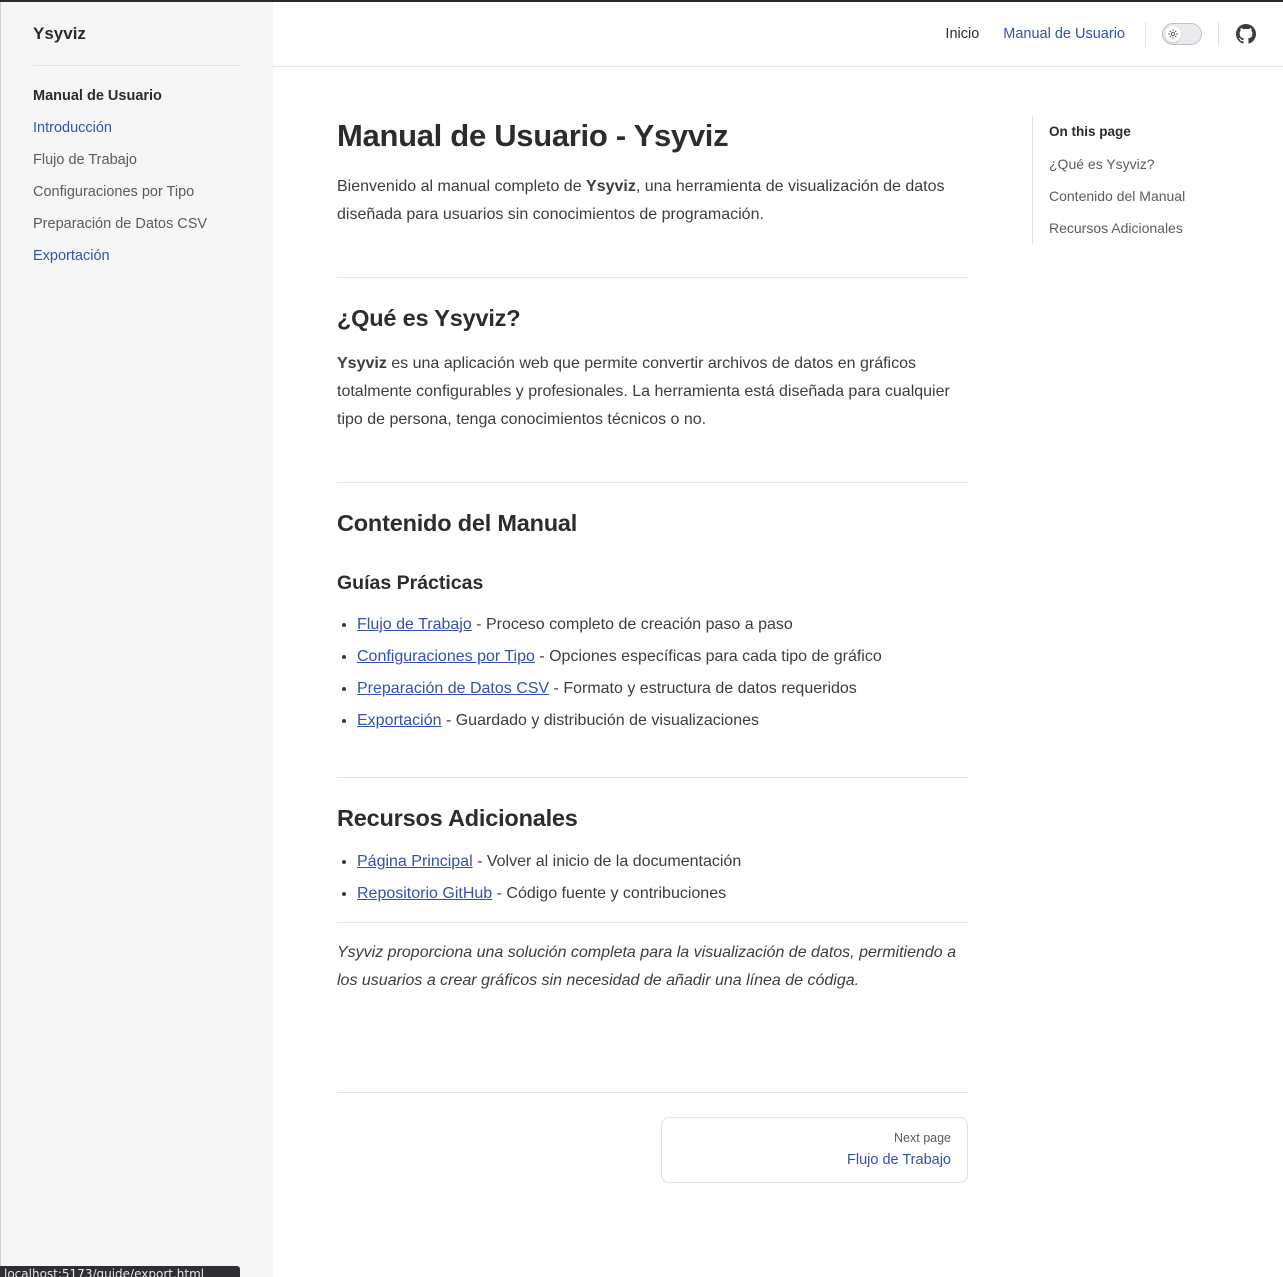  I want to click on heading-guias: Guías Prácticas, so click(410, 583).